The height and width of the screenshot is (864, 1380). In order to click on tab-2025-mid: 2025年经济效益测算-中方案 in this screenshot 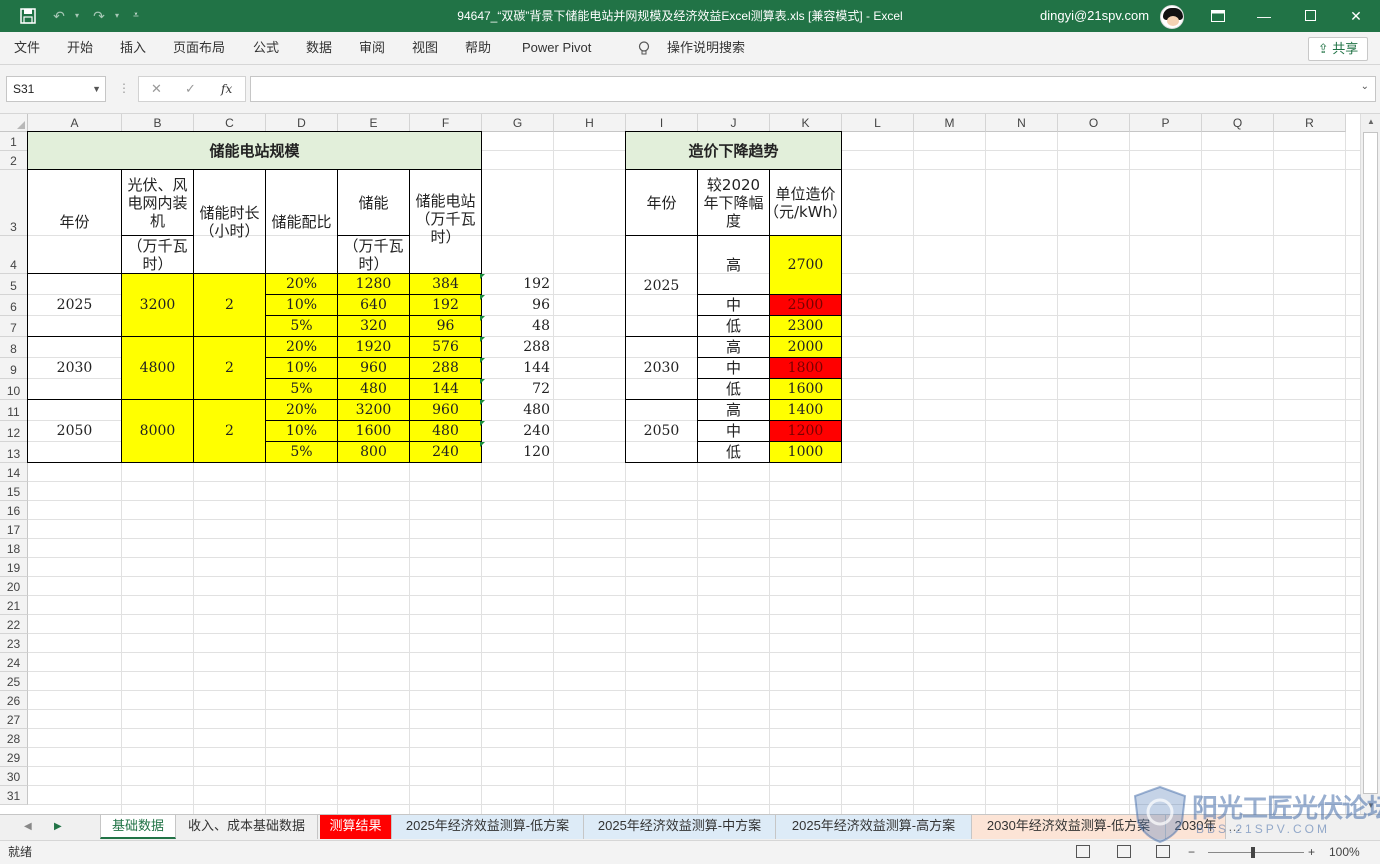, I will do `click(680, 827)`.